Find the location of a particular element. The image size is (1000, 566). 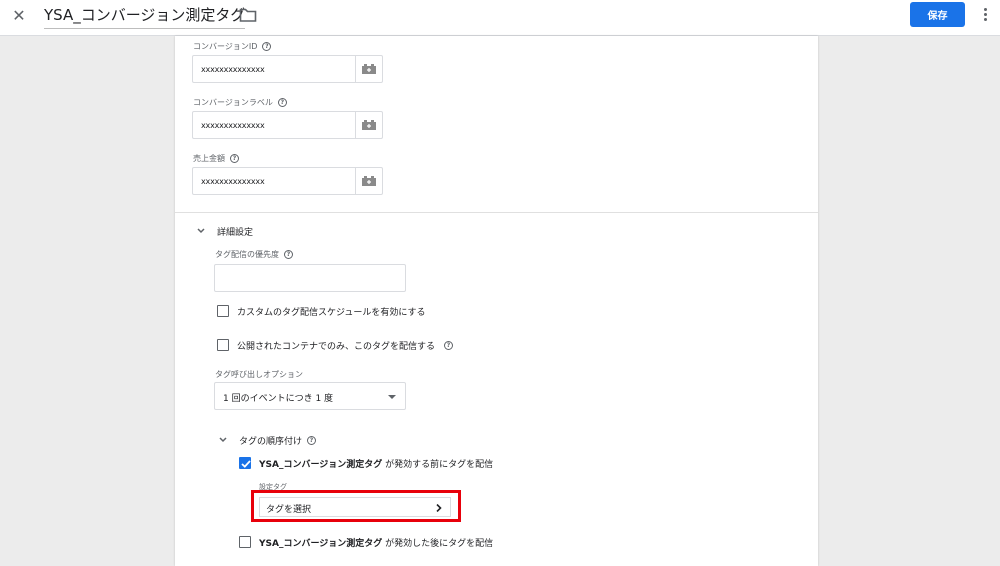

folder-icon is located at coordinates (248, 15).